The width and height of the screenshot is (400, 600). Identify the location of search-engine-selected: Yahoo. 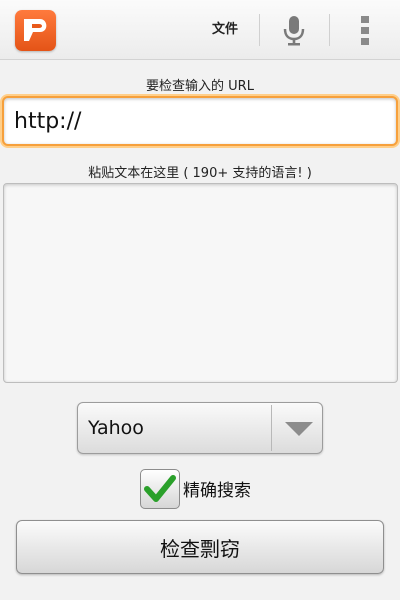
(116, 428).